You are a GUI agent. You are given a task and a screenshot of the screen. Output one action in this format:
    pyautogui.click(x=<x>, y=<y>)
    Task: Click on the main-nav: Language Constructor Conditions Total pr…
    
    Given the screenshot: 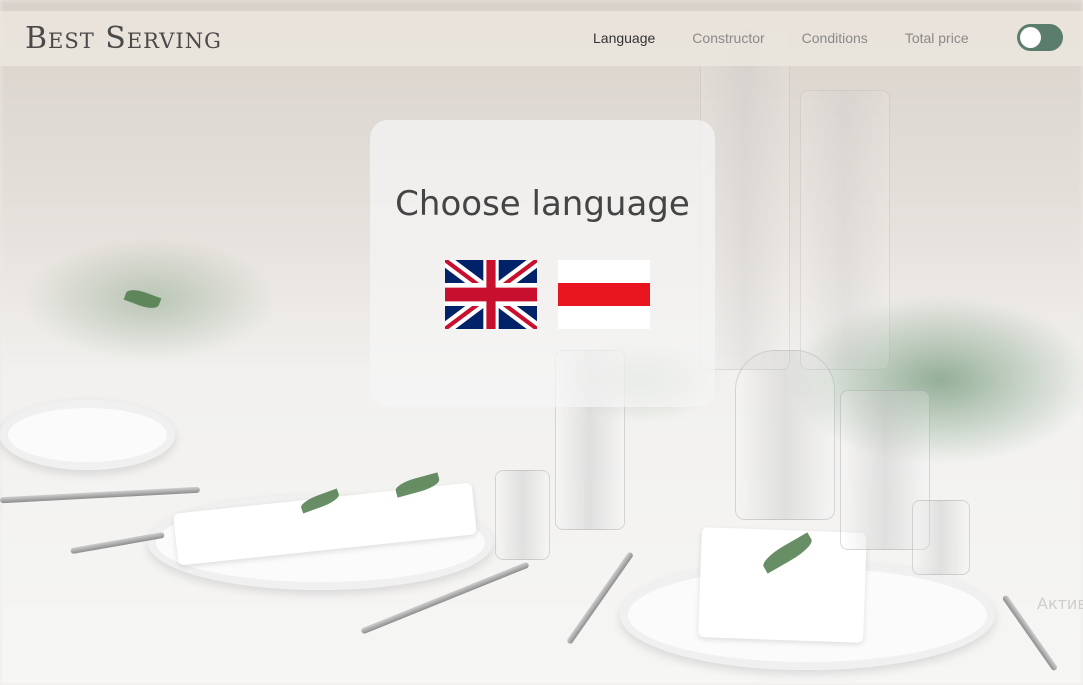 What is the action you would take?
    pyautogui.click(x=781, y=38)
    